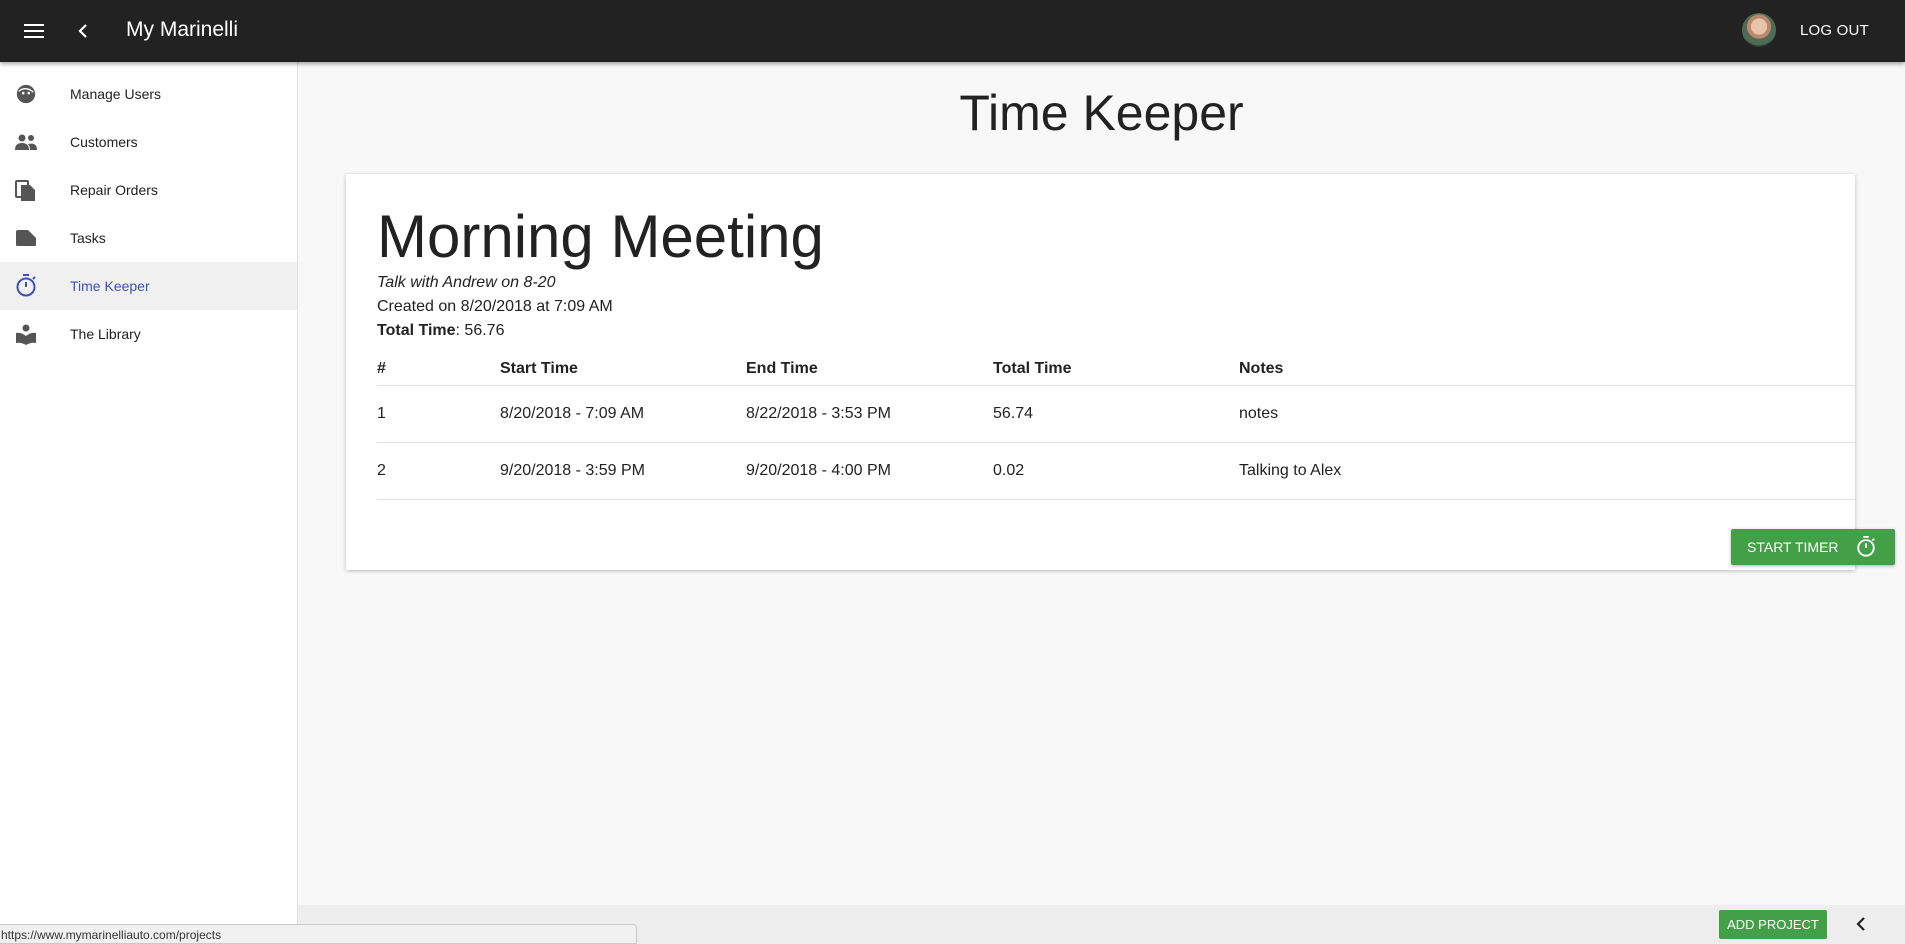 The width and height of the screenshot is (1905, 944). What do you see at coordinates (539, 368) in the screenshot?
I see `column-header: Start Time` at bounding box center [539, 368].